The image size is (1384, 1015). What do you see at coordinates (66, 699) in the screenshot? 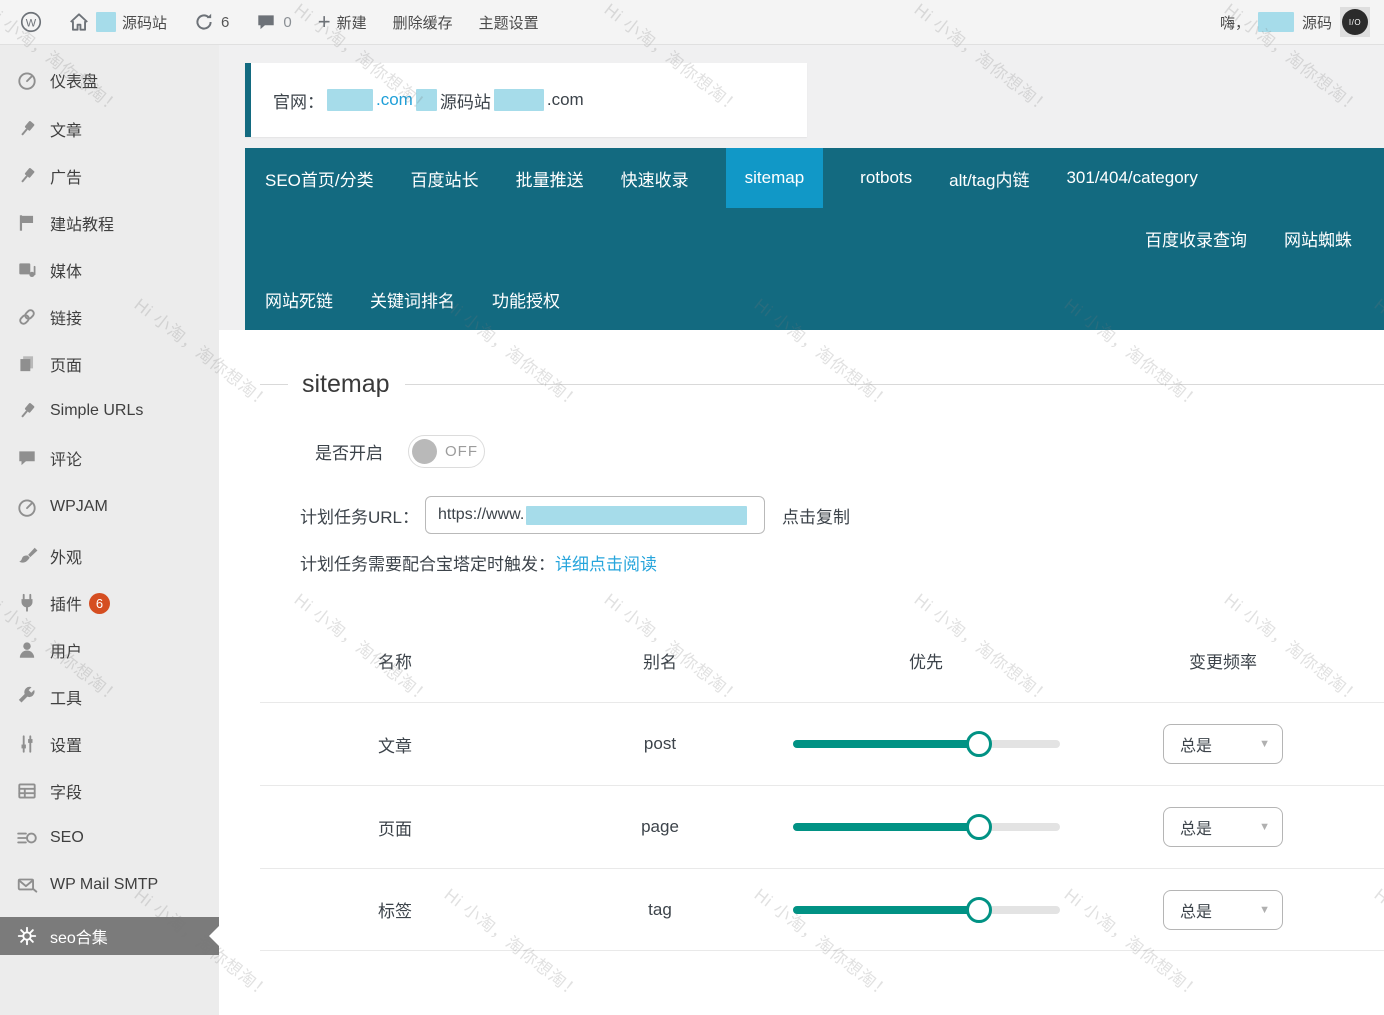
I see `sidebar-item-label: 工具` at bounding box center [66, 699].